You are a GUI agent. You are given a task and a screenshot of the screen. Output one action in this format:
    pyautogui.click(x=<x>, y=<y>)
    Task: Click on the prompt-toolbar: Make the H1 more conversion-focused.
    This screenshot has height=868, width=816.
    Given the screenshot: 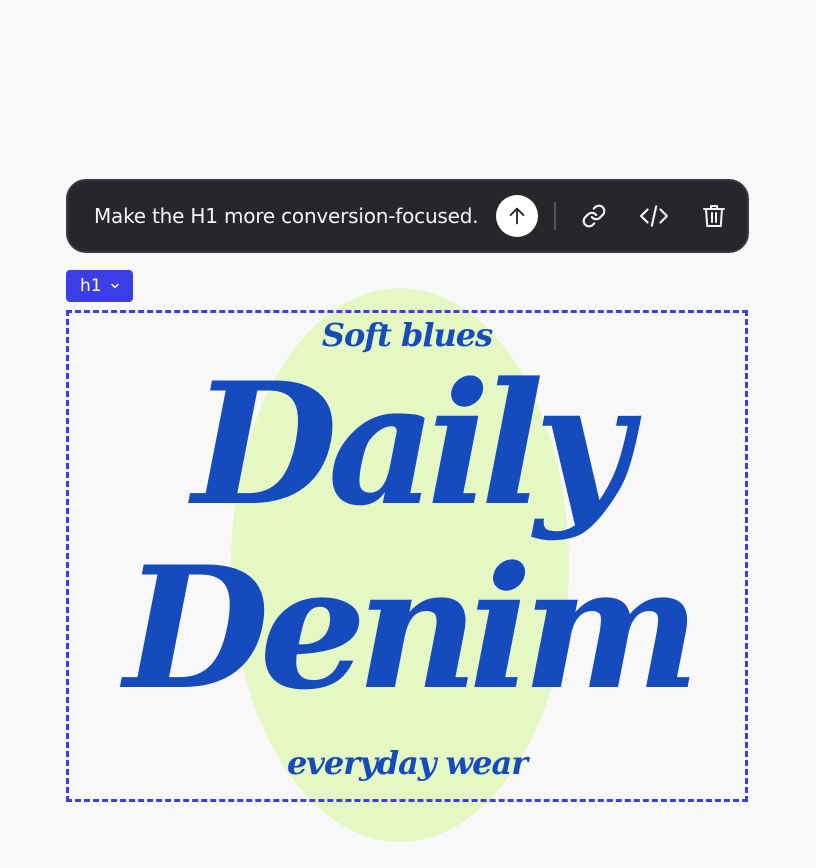 What is the action you would take?
    pyautogui.click(x=407, y=216)
    